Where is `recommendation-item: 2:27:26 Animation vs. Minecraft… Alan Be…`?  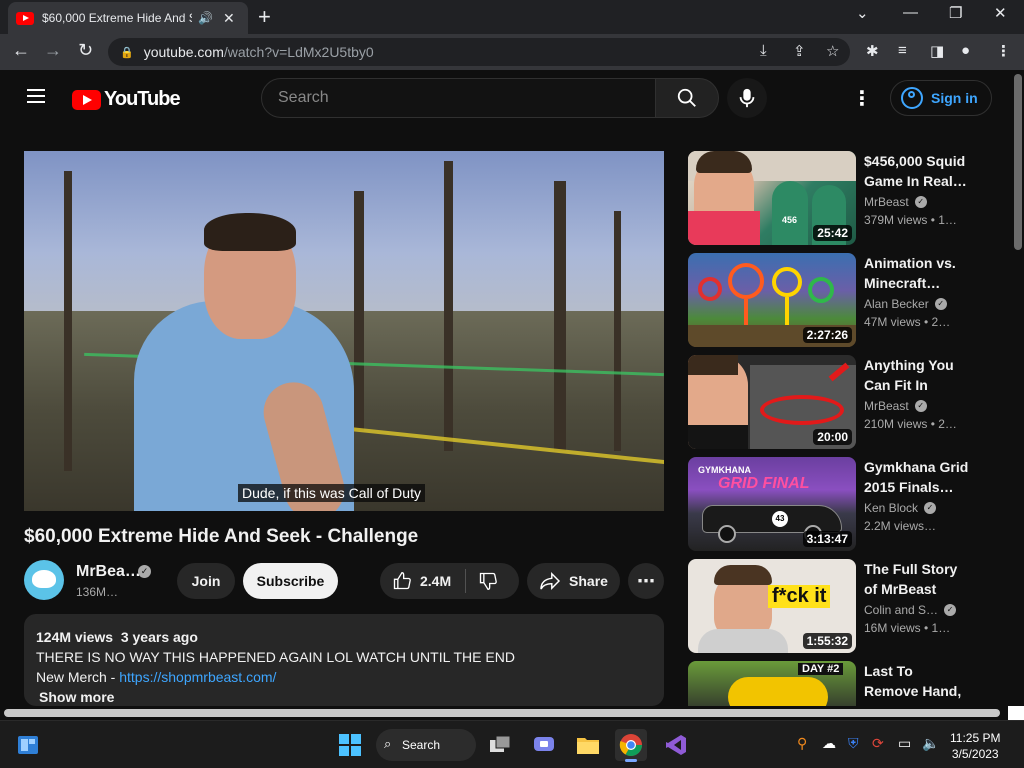
recommendation-item: 2:27:26 Animation vs. Minecraft… Alan Be… is located at coordinates (833, 300).